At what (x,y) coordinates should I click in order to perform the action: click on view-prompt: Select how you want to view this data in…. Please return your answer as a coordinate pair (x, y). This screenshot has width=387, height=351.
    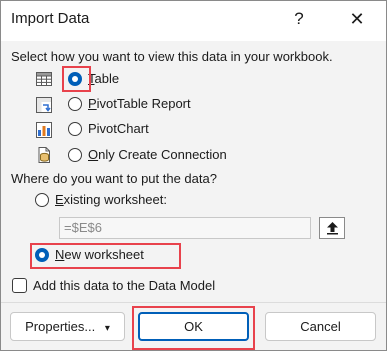
    Looking at the image, I should click on (172, 56).